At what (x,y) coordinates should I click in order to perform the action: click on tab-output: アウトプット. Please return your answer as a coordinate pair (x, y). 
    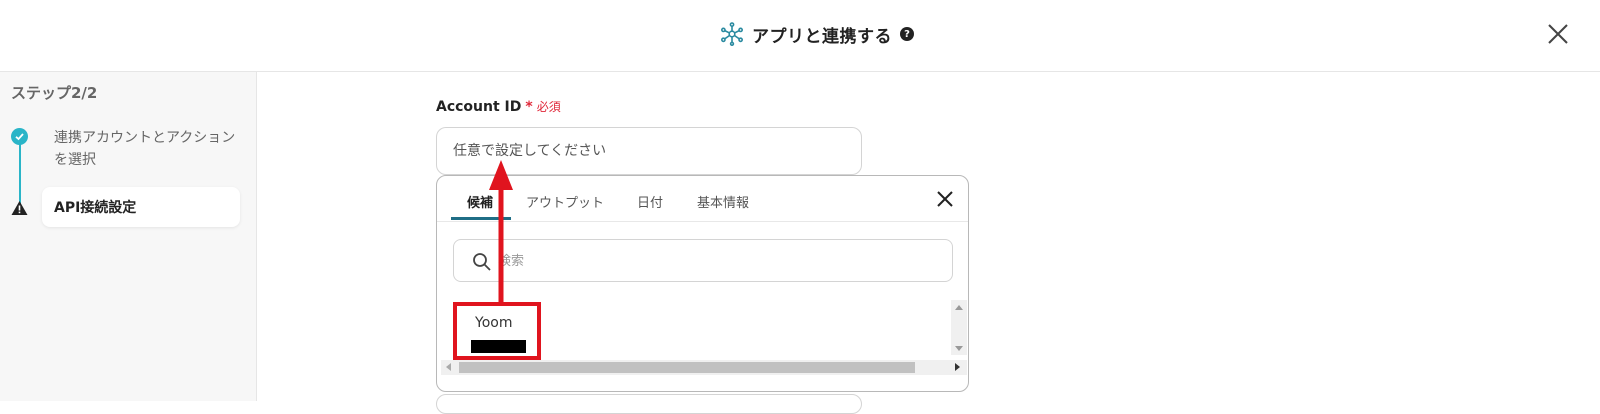
    Looking at the image, I should click on (565, 201).